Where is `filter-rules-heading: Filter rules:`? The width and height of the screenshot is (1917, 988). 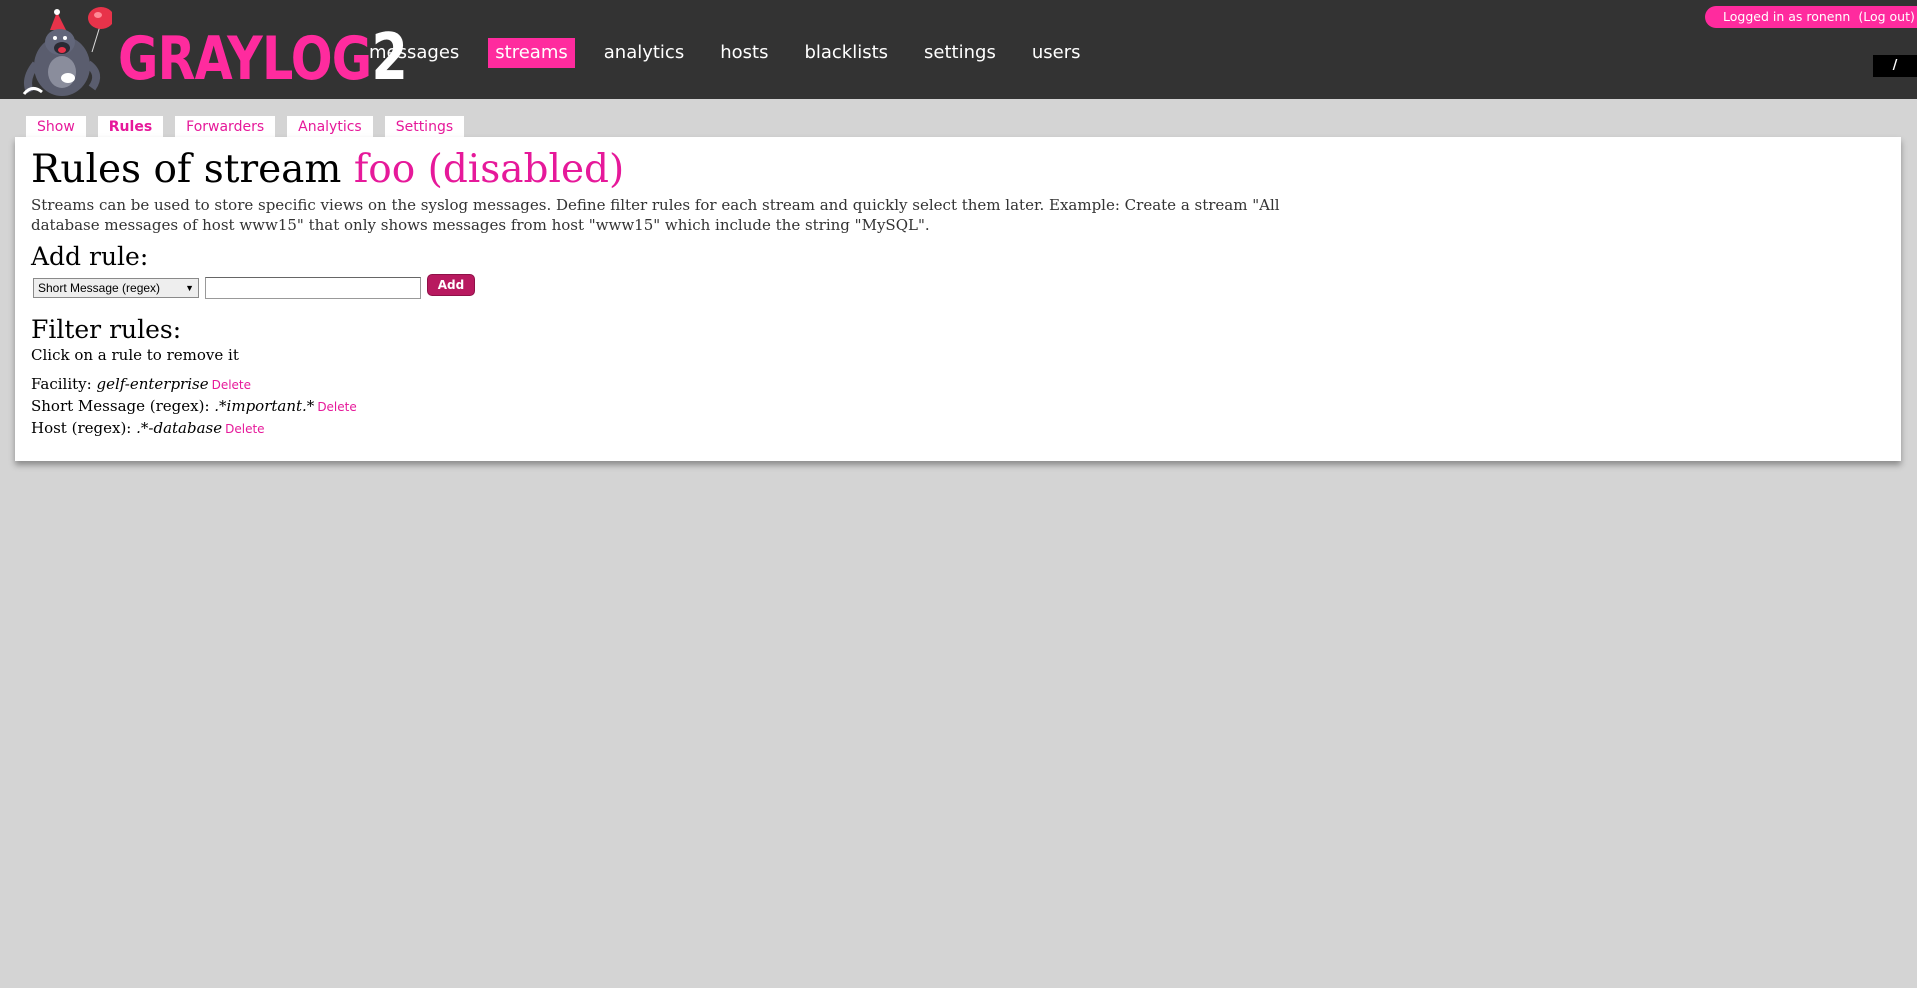
filter-rules-heading: Filter rules: is located at coordinates (106, 329).